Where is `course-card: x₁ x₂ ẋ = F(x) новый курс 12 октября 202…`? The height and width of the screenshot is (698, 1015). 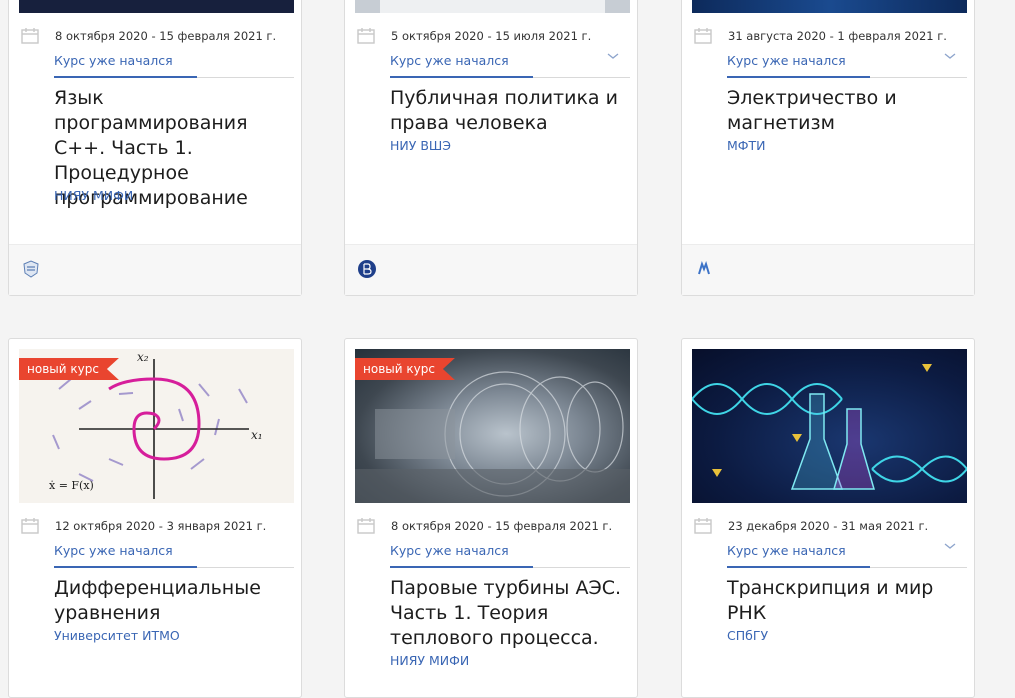 course-card: x₁ x₂ ẋ = F(x) новый курс 12 октября 202… is located at coordinates (155, 518).